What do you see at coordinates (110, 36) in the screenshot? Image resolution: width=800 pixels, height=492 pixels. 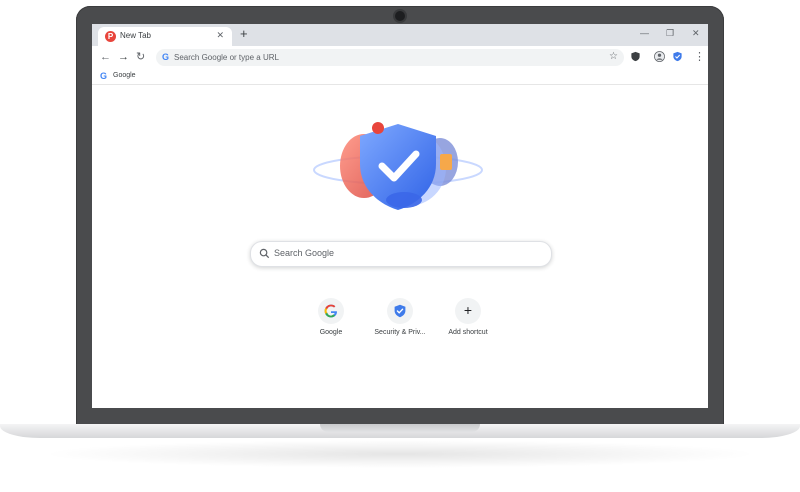 I see `tab-favicon-icon: P` at bounding box center [110, 36].